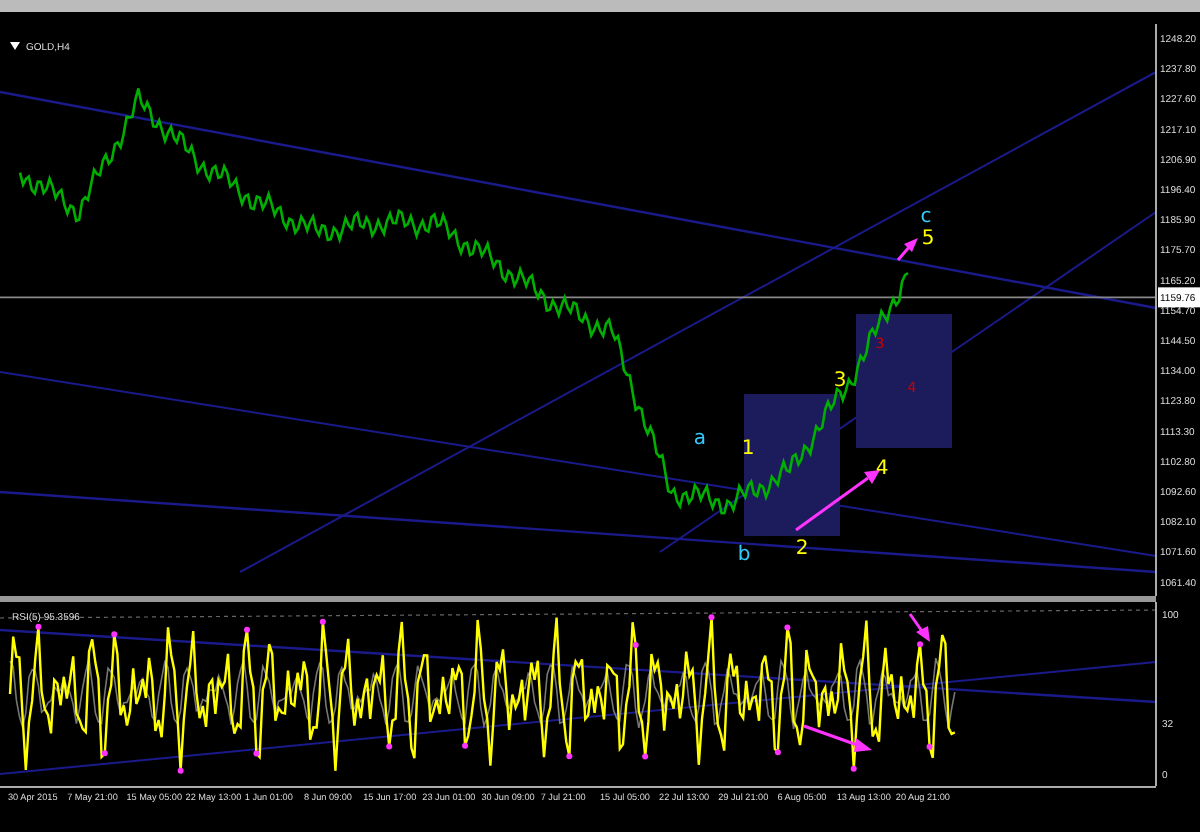 The width and height of the screenshot is (1200, 832). I want to click on wave-label: 4, so click(882, 469).